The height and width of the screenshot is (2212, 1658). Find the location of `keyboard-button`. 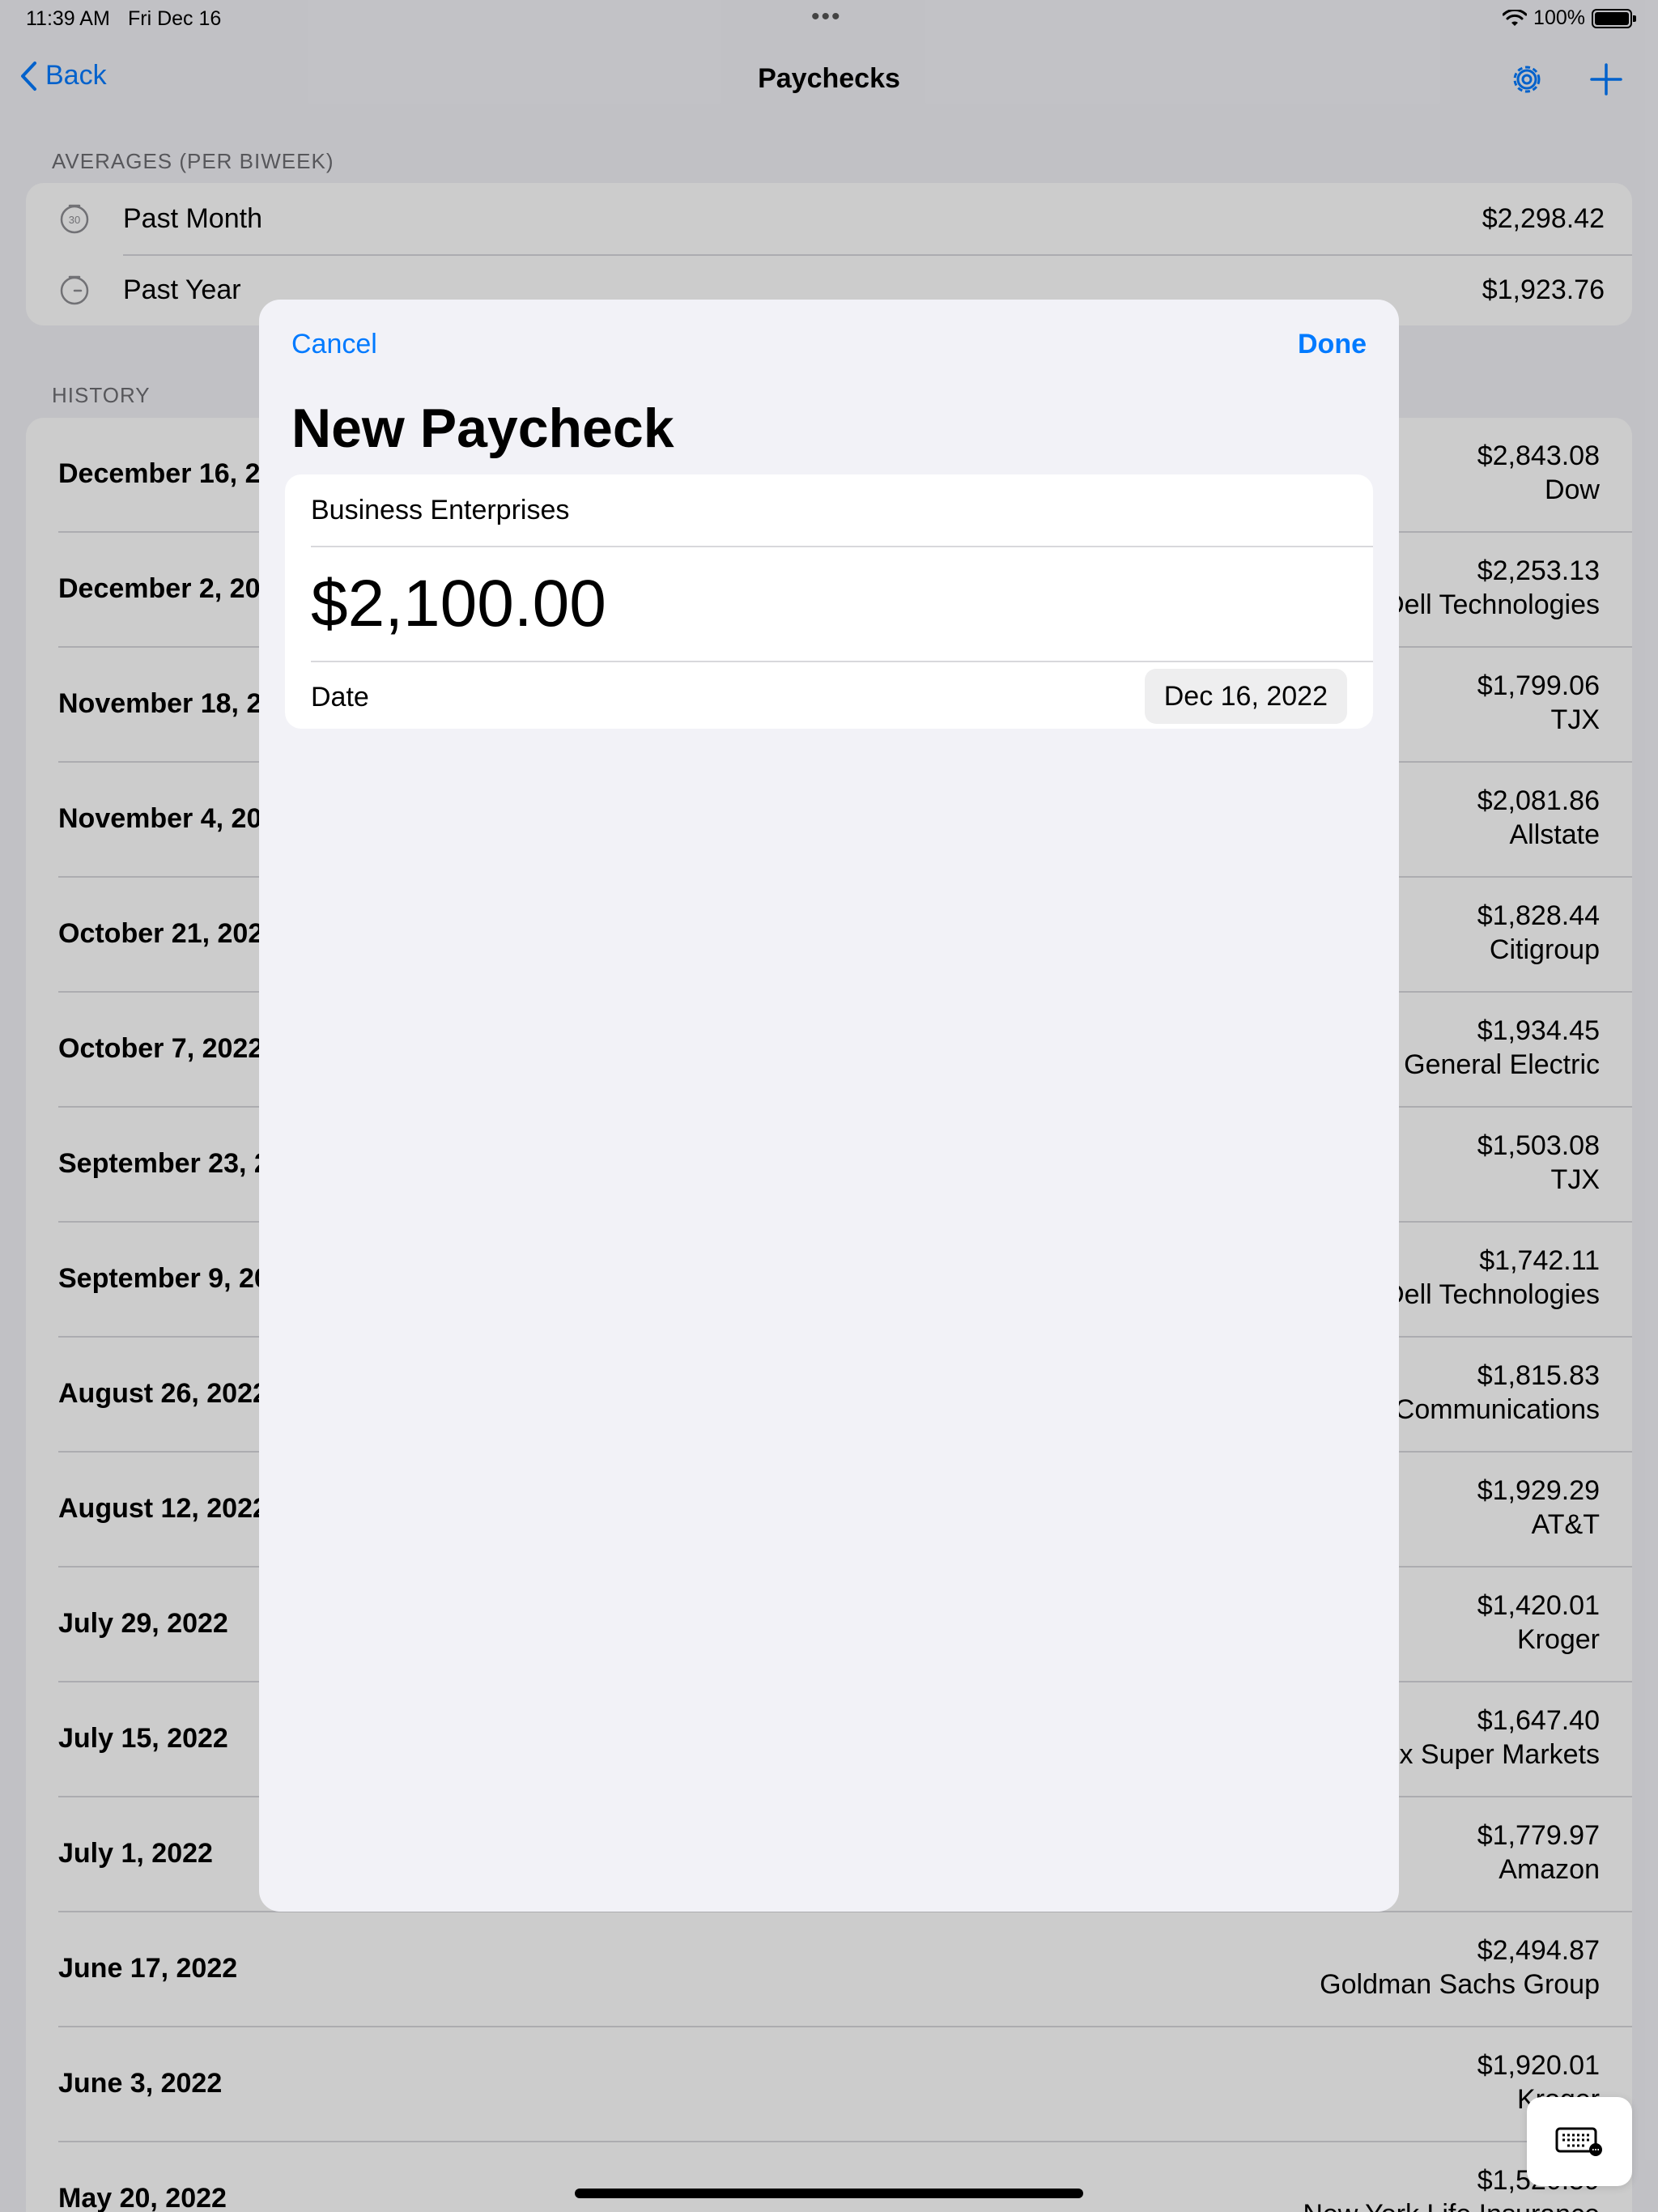

keyboard-button is located at coordinates (1579, 2142).